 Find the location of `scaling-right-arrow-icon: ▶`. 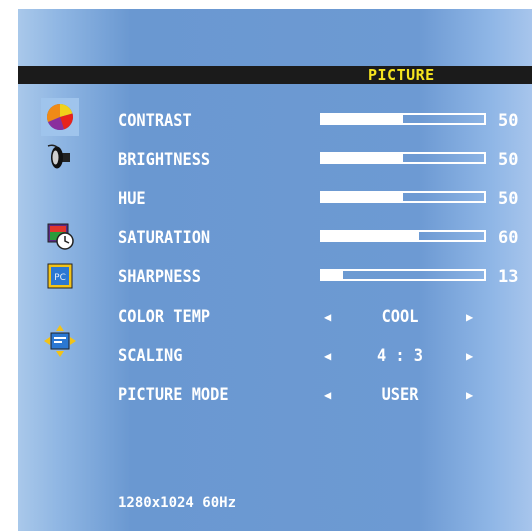

scaling-right-arrow-icon: ▶ is located at coordinates (469, 356).